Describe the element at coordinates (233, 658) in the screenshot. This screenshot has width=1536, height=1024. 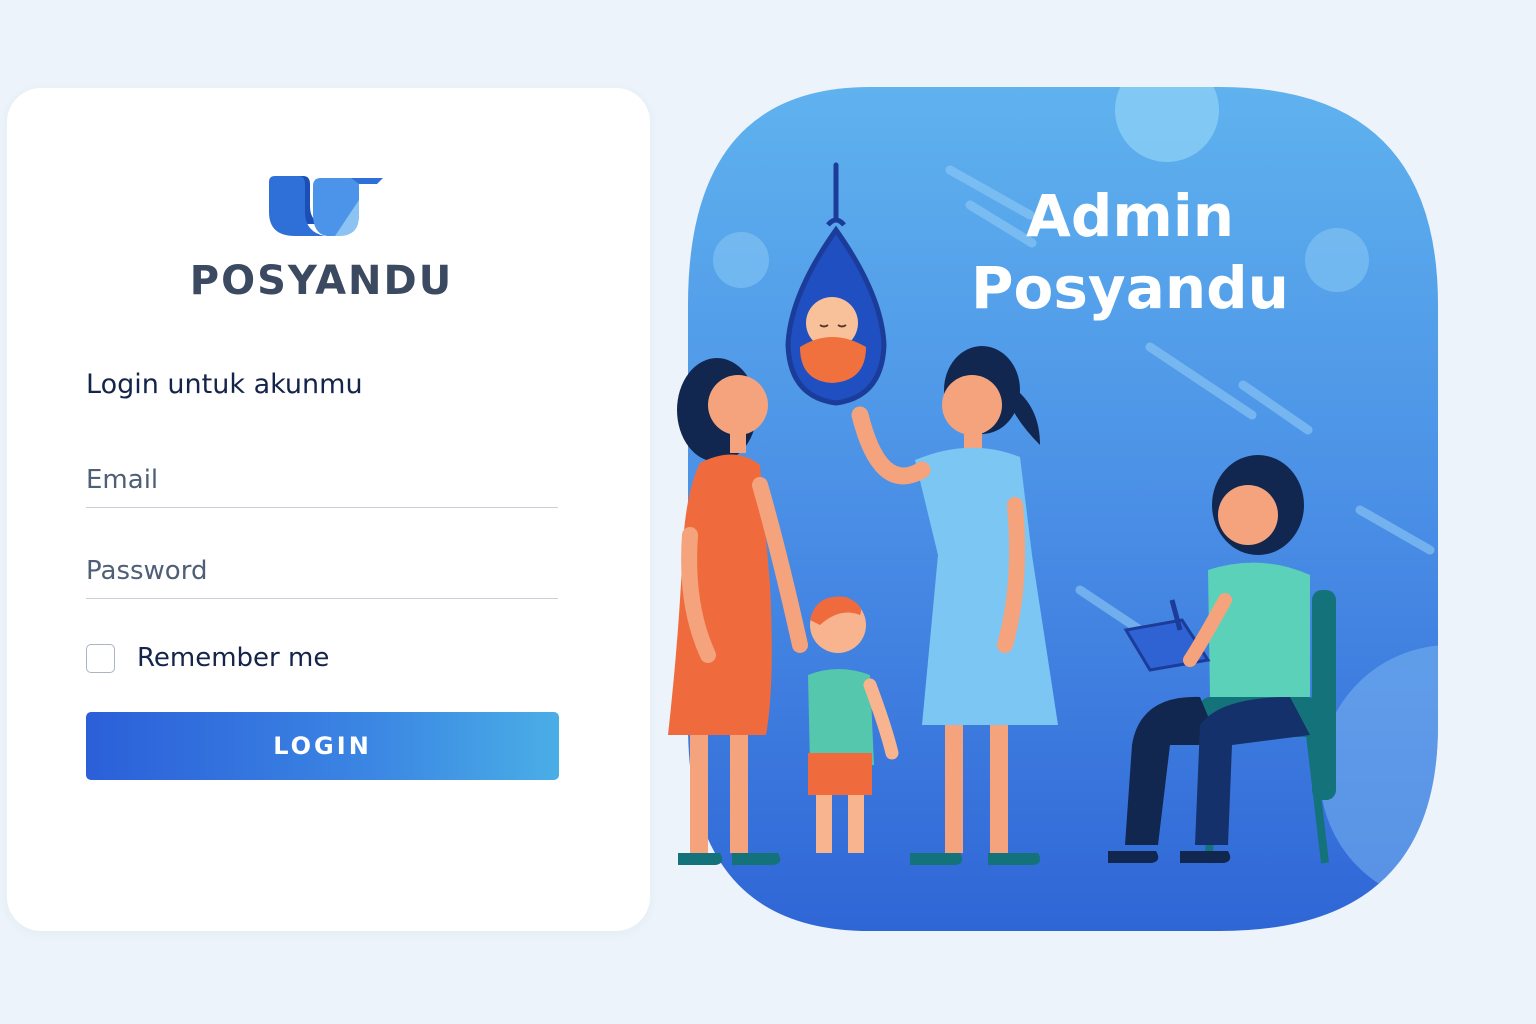
I see `remember-me-label: Remember me` at that location.